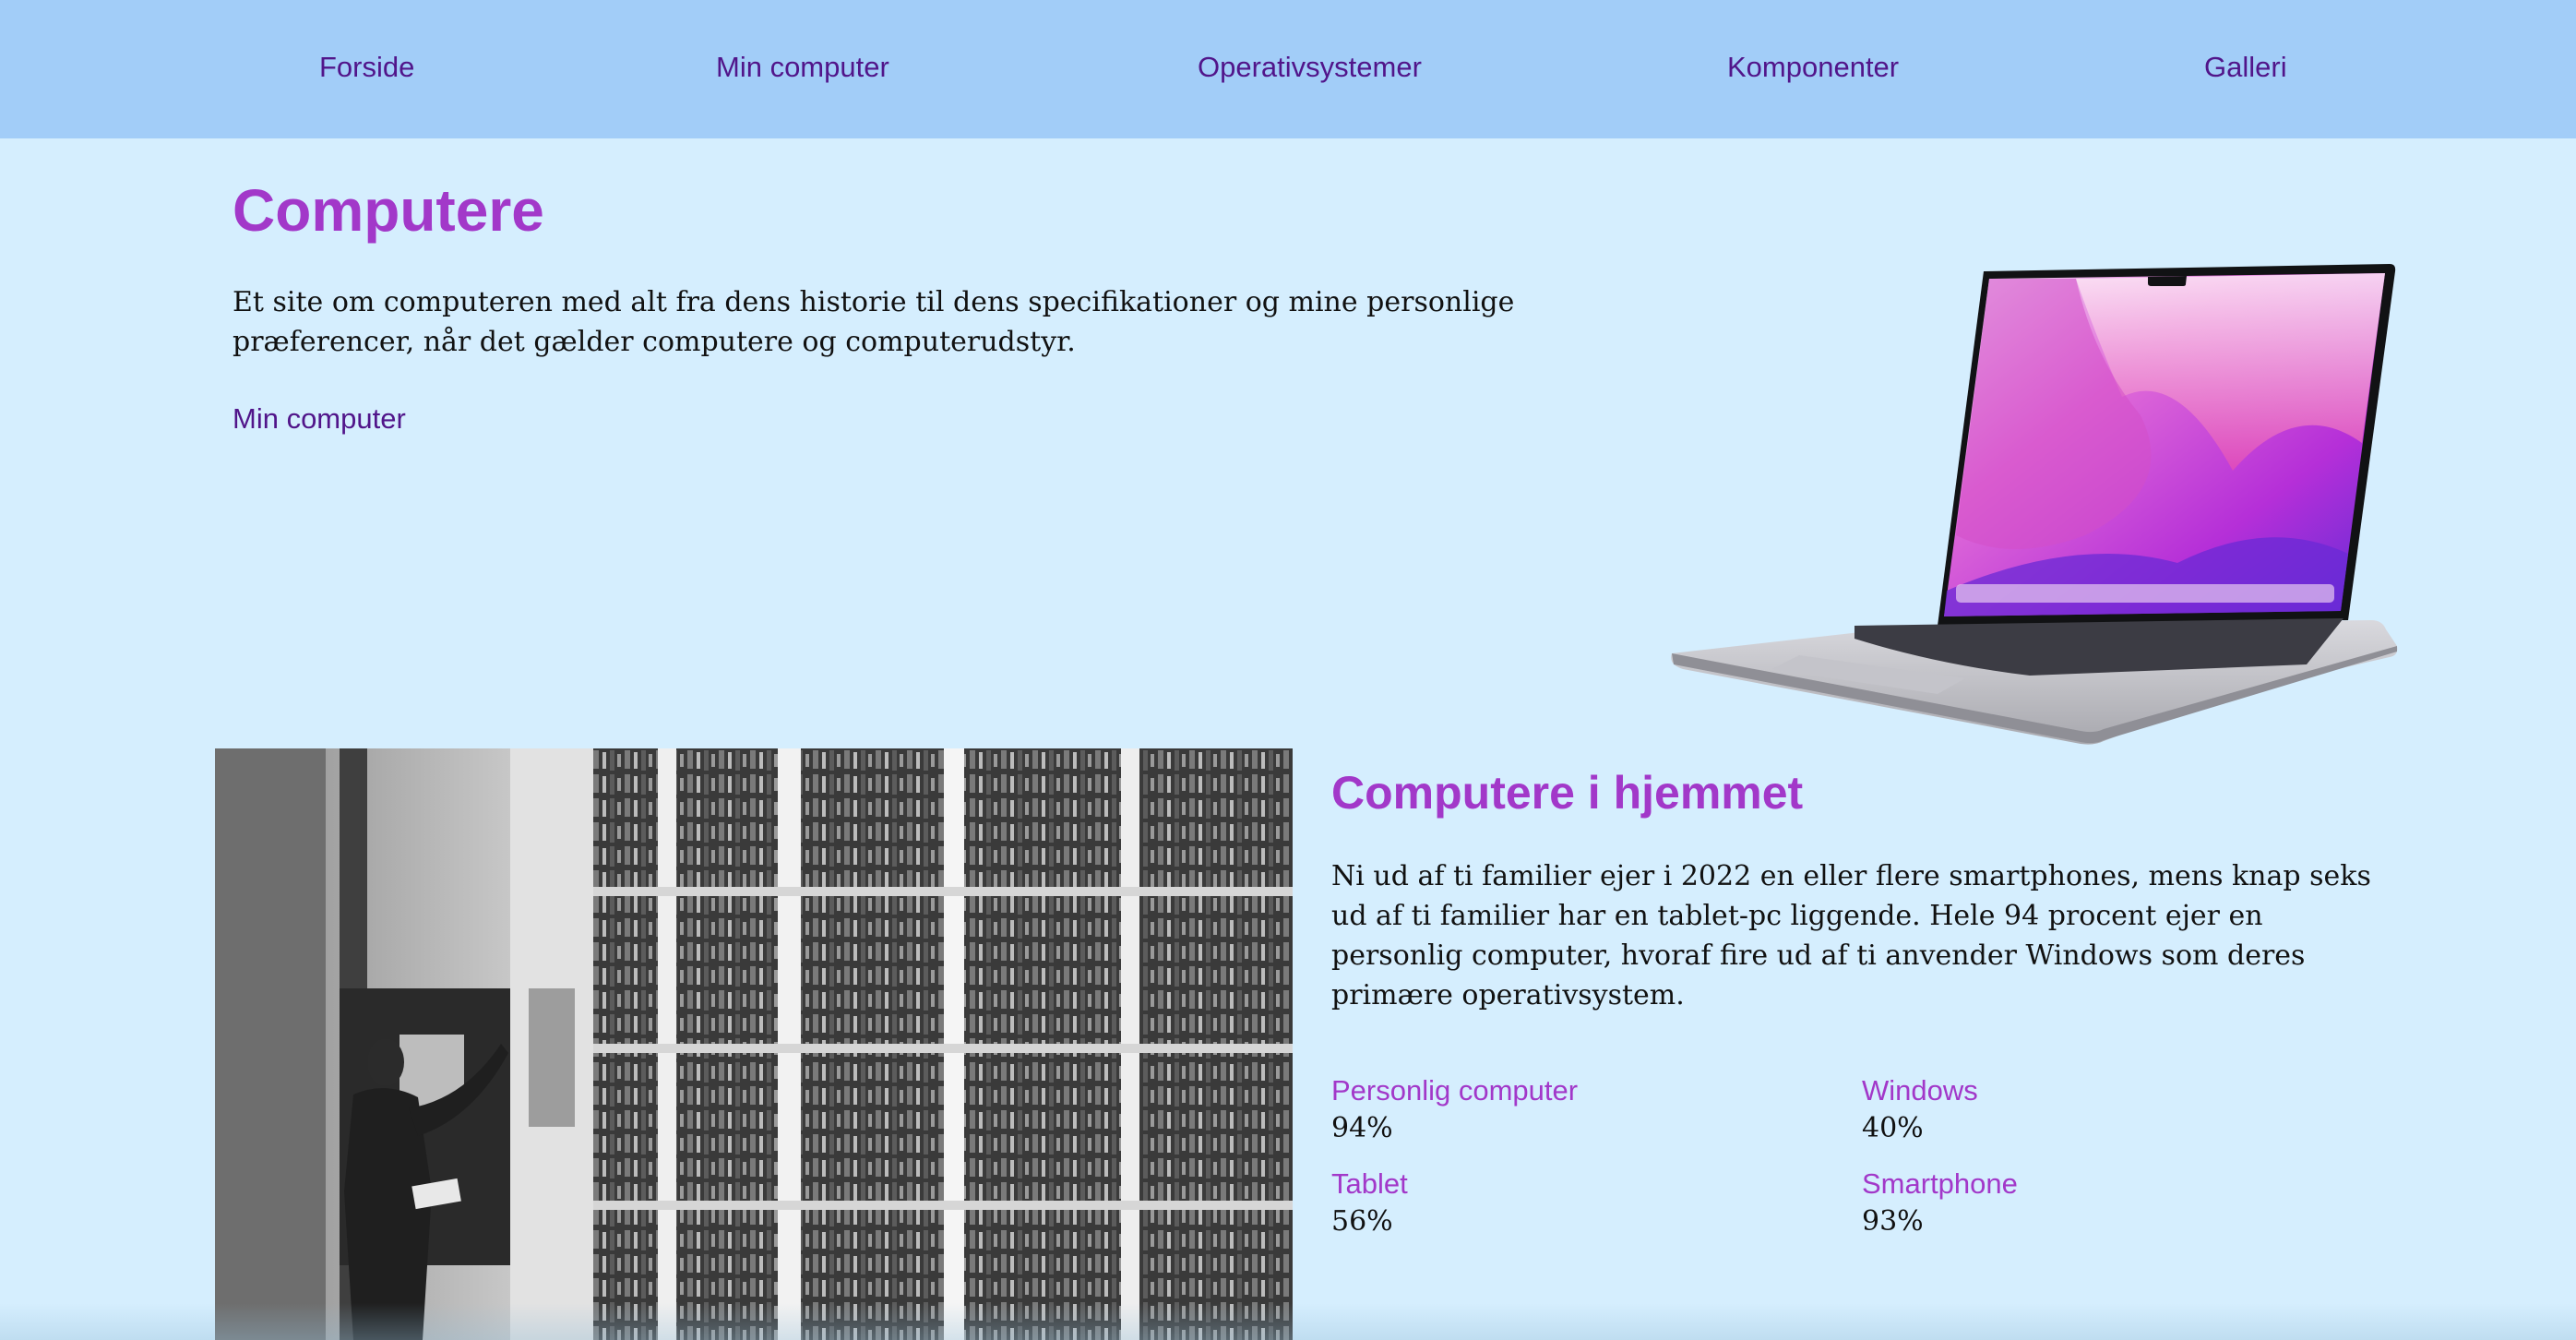  What do you see at coordinates (1893, 1221) in the screenshot?
I see `stat-value-smartphone: 93%` at bounding box center [1893, 1221].